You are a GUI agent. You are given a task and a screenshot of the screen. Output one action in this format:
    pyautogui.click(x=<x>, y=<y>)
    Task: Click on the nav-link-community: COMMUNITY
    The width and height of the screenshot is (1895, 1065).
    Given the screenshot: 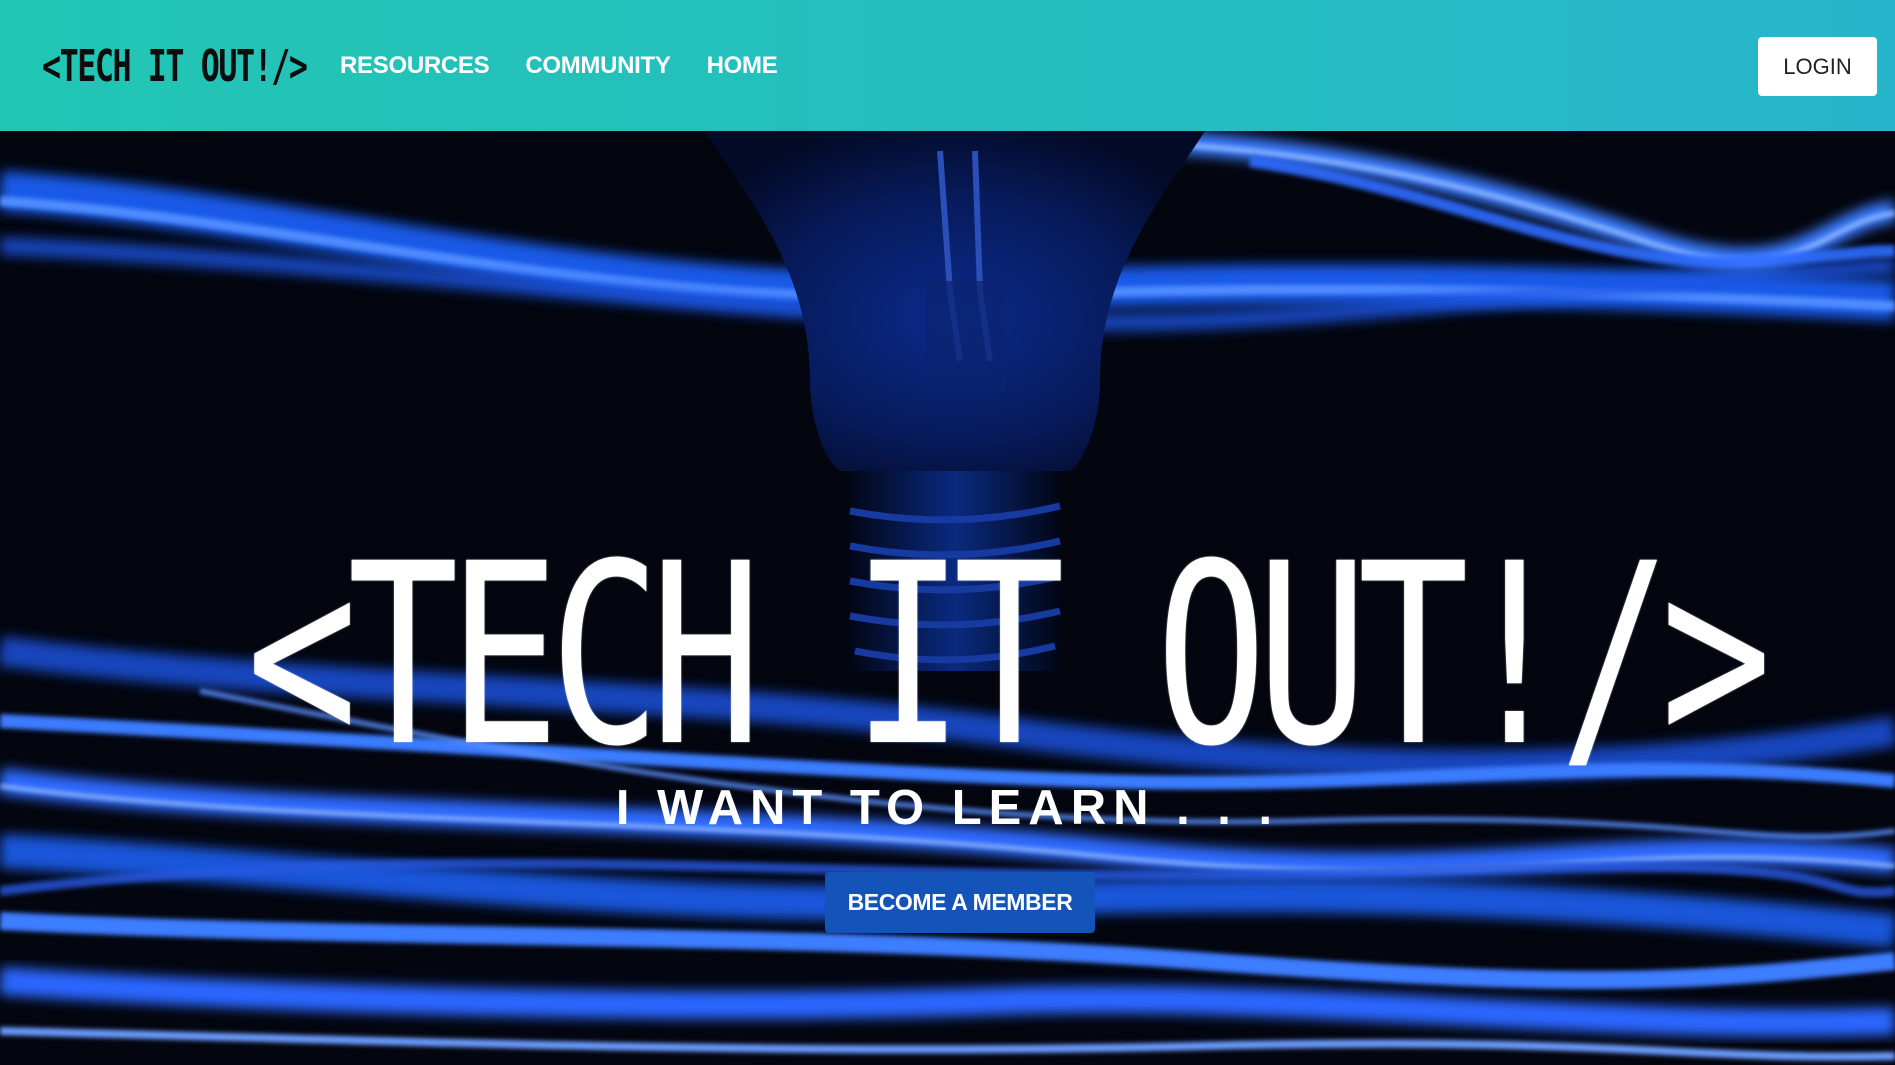 What is the action you would take?
    pyautogui.click(x=598, y=66)
    